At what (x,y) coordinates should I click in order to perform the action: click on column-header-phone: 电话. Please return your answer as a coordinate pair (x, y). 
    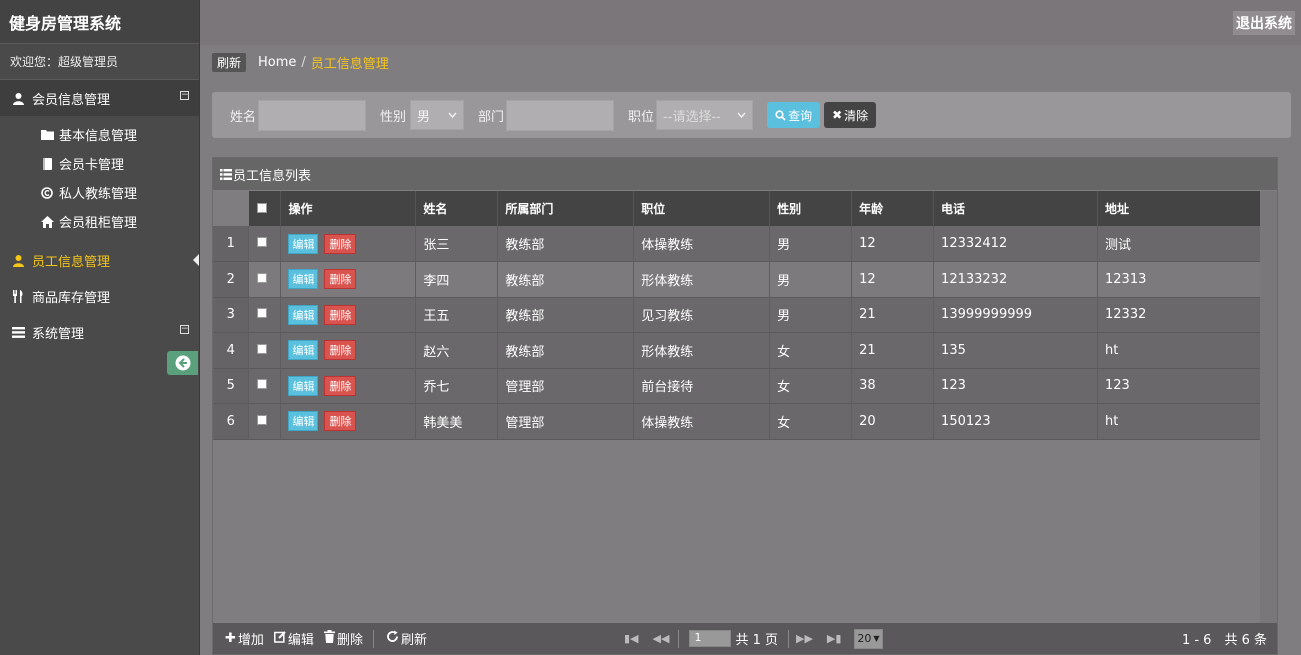
    Looking at the image, I should click on (1015, 208).